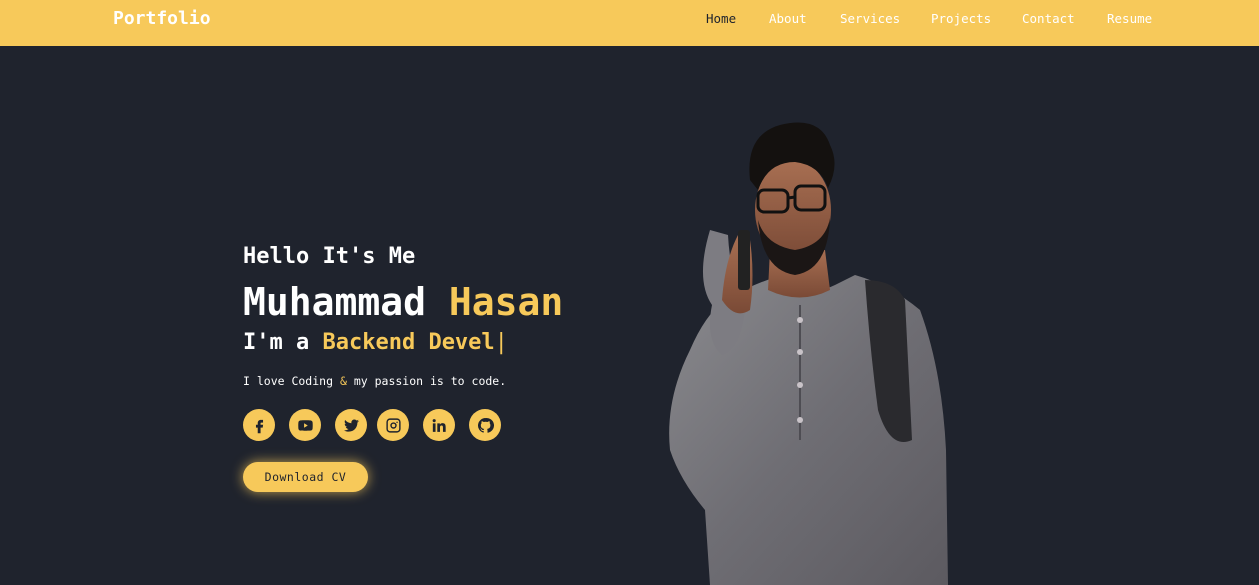 The height and width of the screenshot is (585, 1259). What do you see at coordinates (288, 381) in the screenshot?
I see `tagline-part1: I love Coding` at bounding box center [288, 381].